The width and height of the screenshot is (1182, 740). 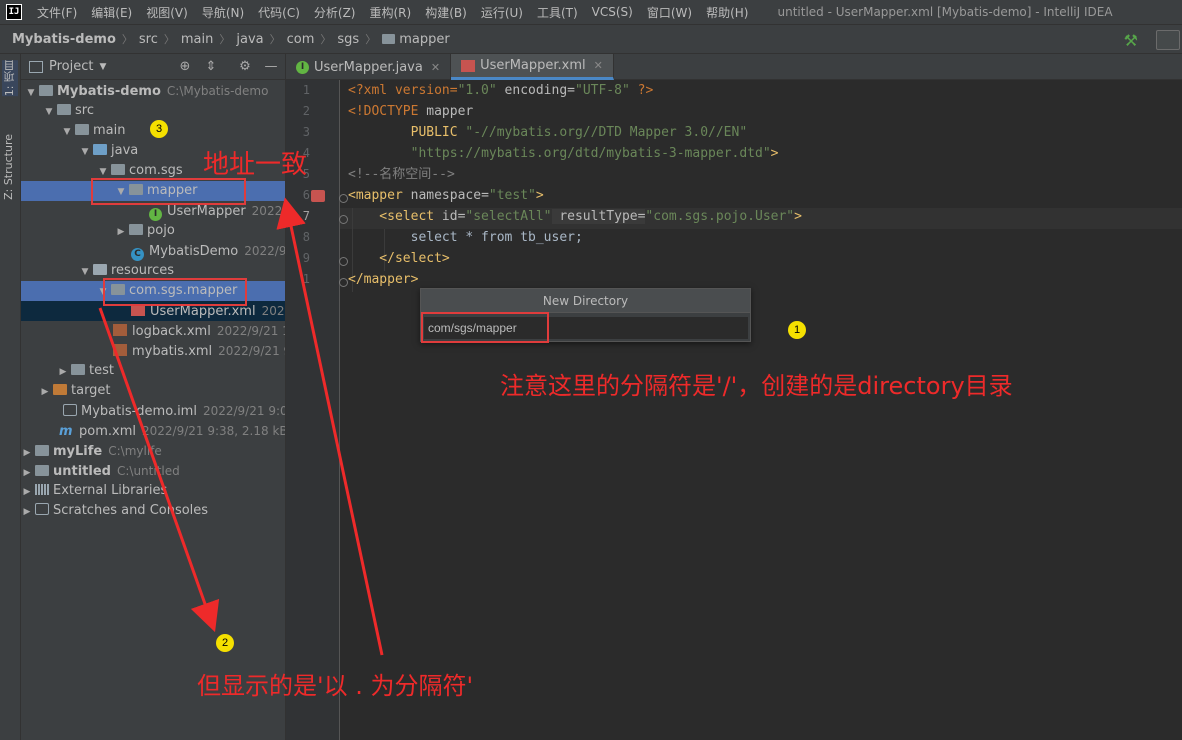 I want to click on annotation-separator-note: 注意这里的分隔符是'/'，创建的是directory目录, so click(x=756, y=386).